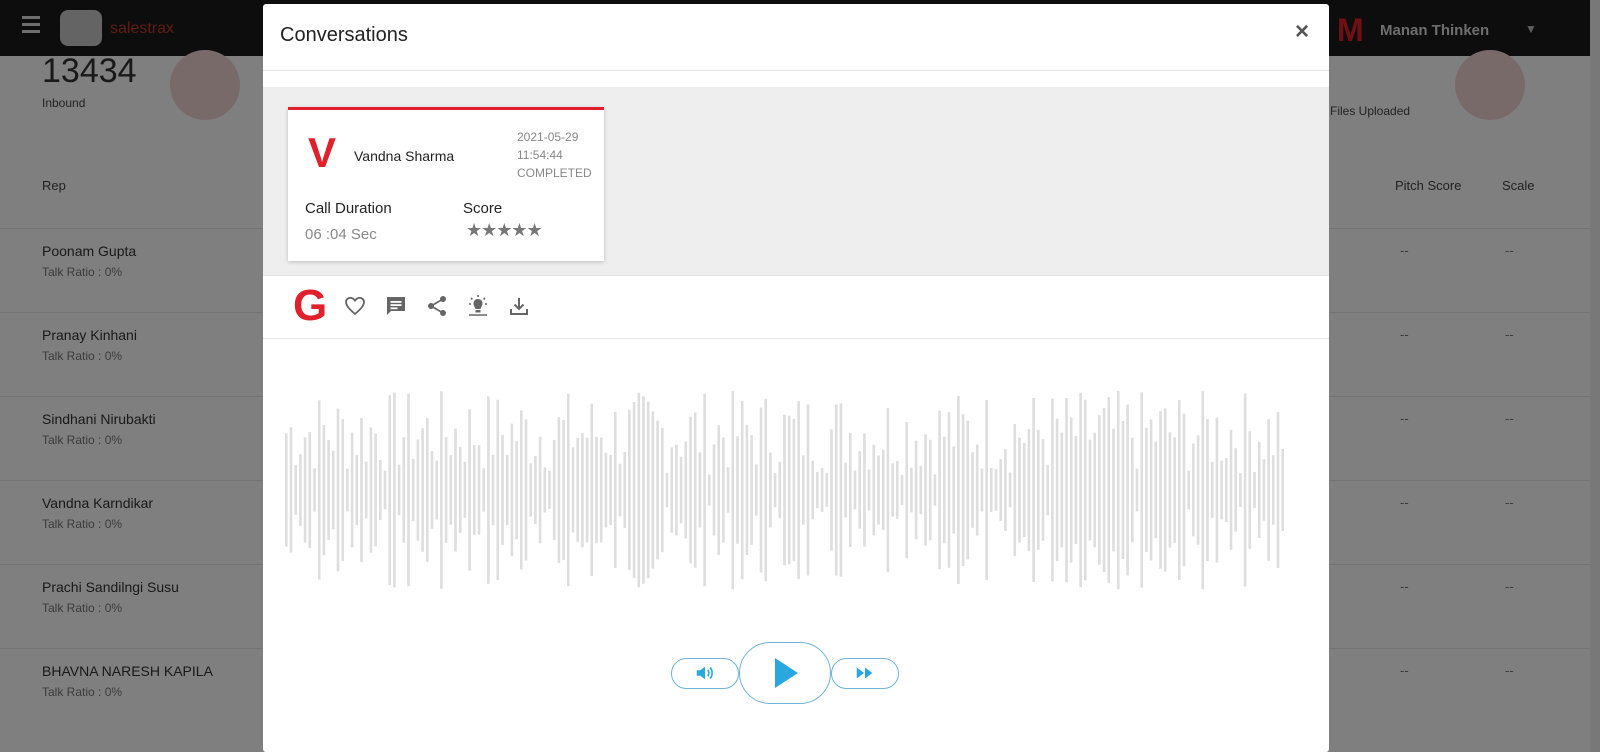 The image size is (1600, 752). I want to click on comment-icon, so click(396, 306).